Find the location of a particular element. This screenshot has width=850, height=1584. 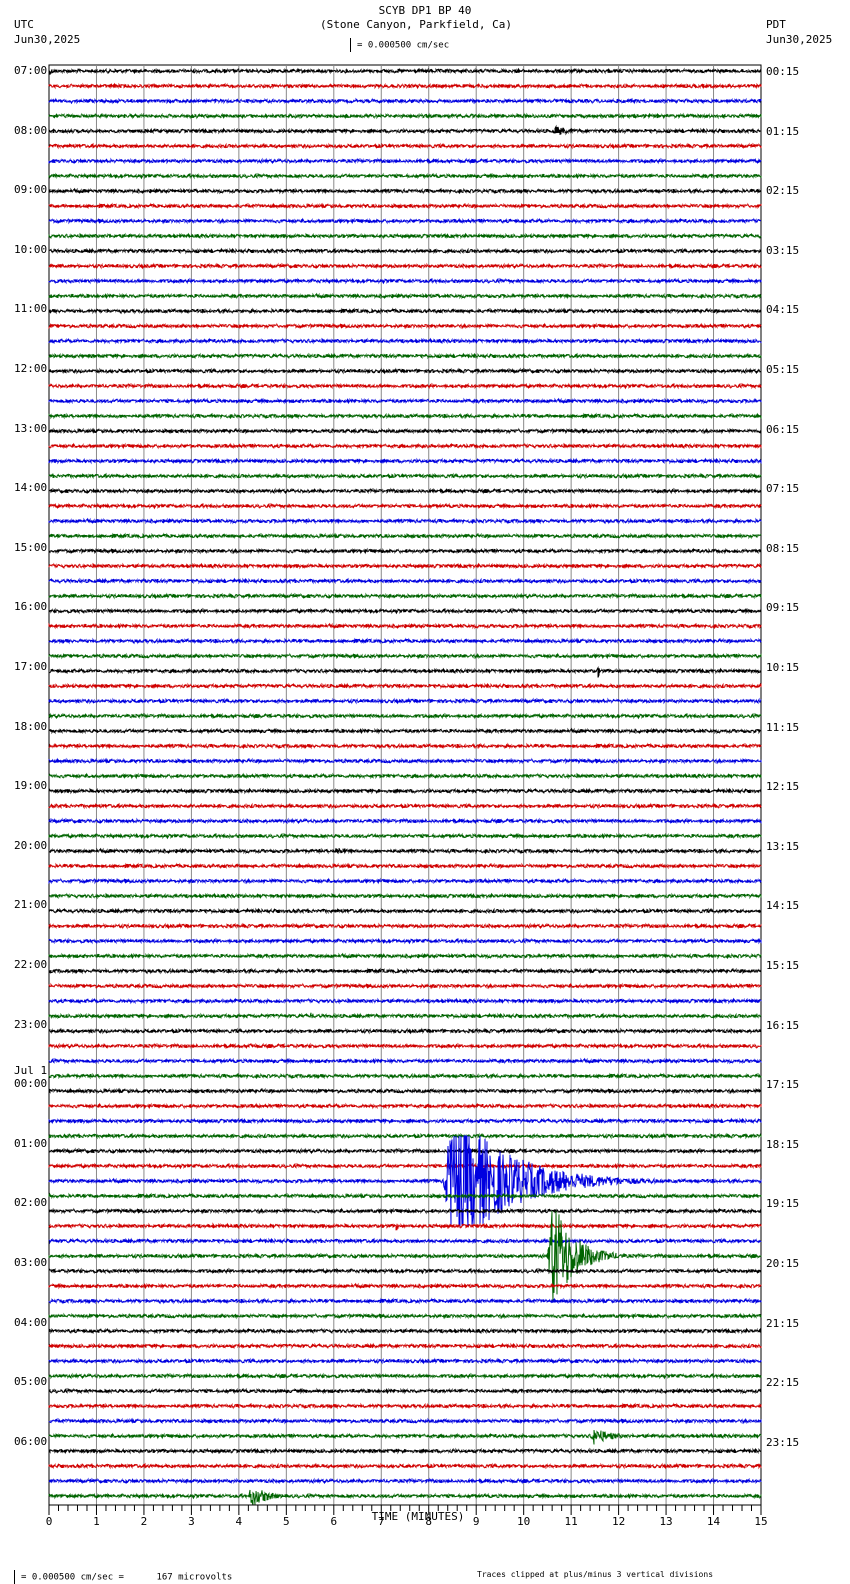

pdt-hour-label: 07:15 is located at coordinates (783, 489).